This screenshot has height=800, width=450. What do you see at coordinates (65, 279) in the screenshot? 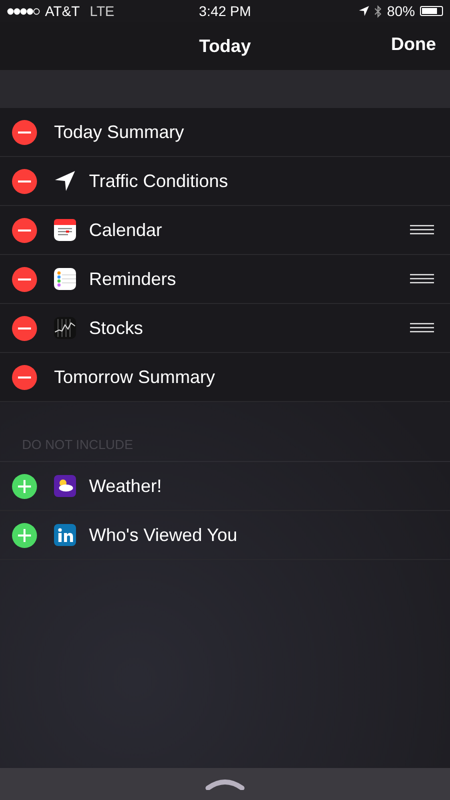
I see `list-icon` at bounding box center [65, 279].